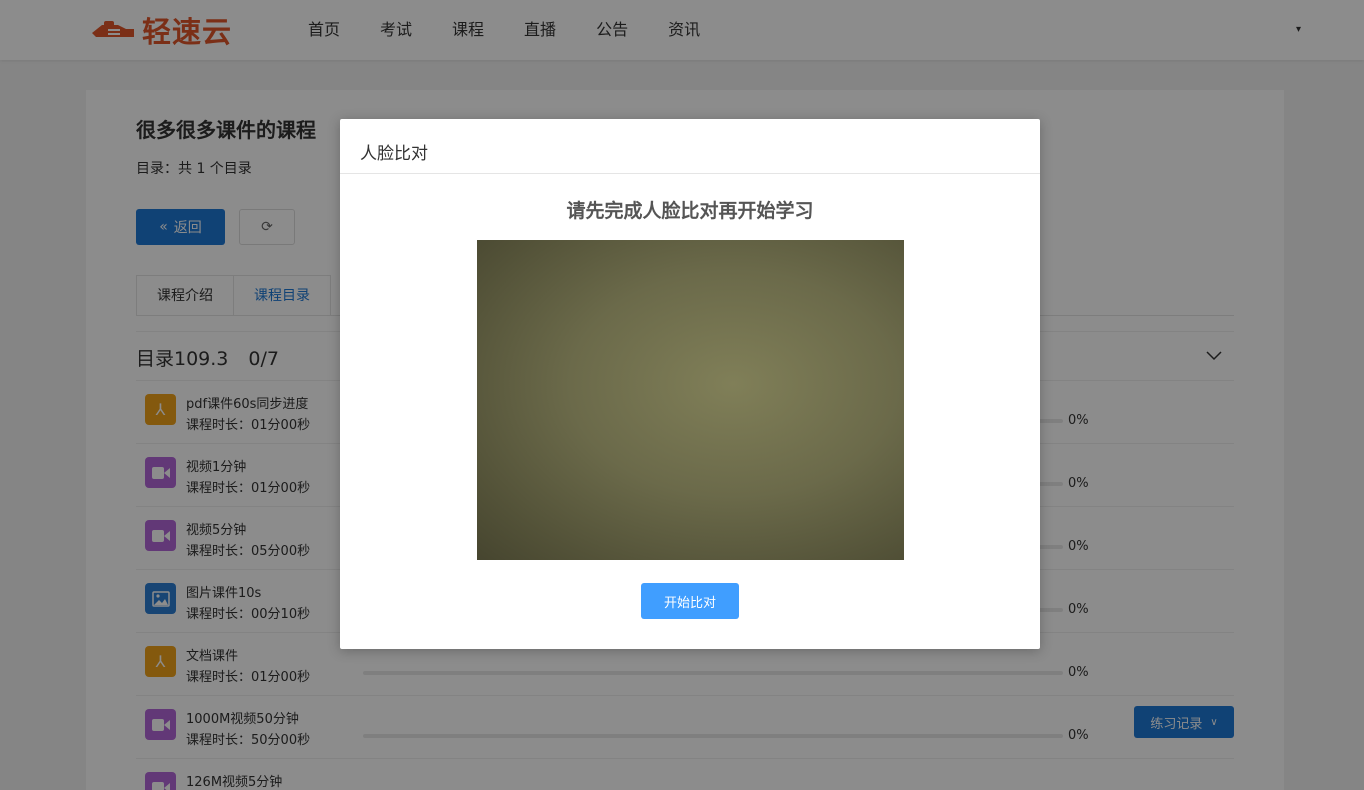 This screenshot has height=790, width=1364. Describe the element at coordinates (690, 211) in the screenshot. I see `modal-prompt: 请先完成人脸比对再开始学习` at that location.